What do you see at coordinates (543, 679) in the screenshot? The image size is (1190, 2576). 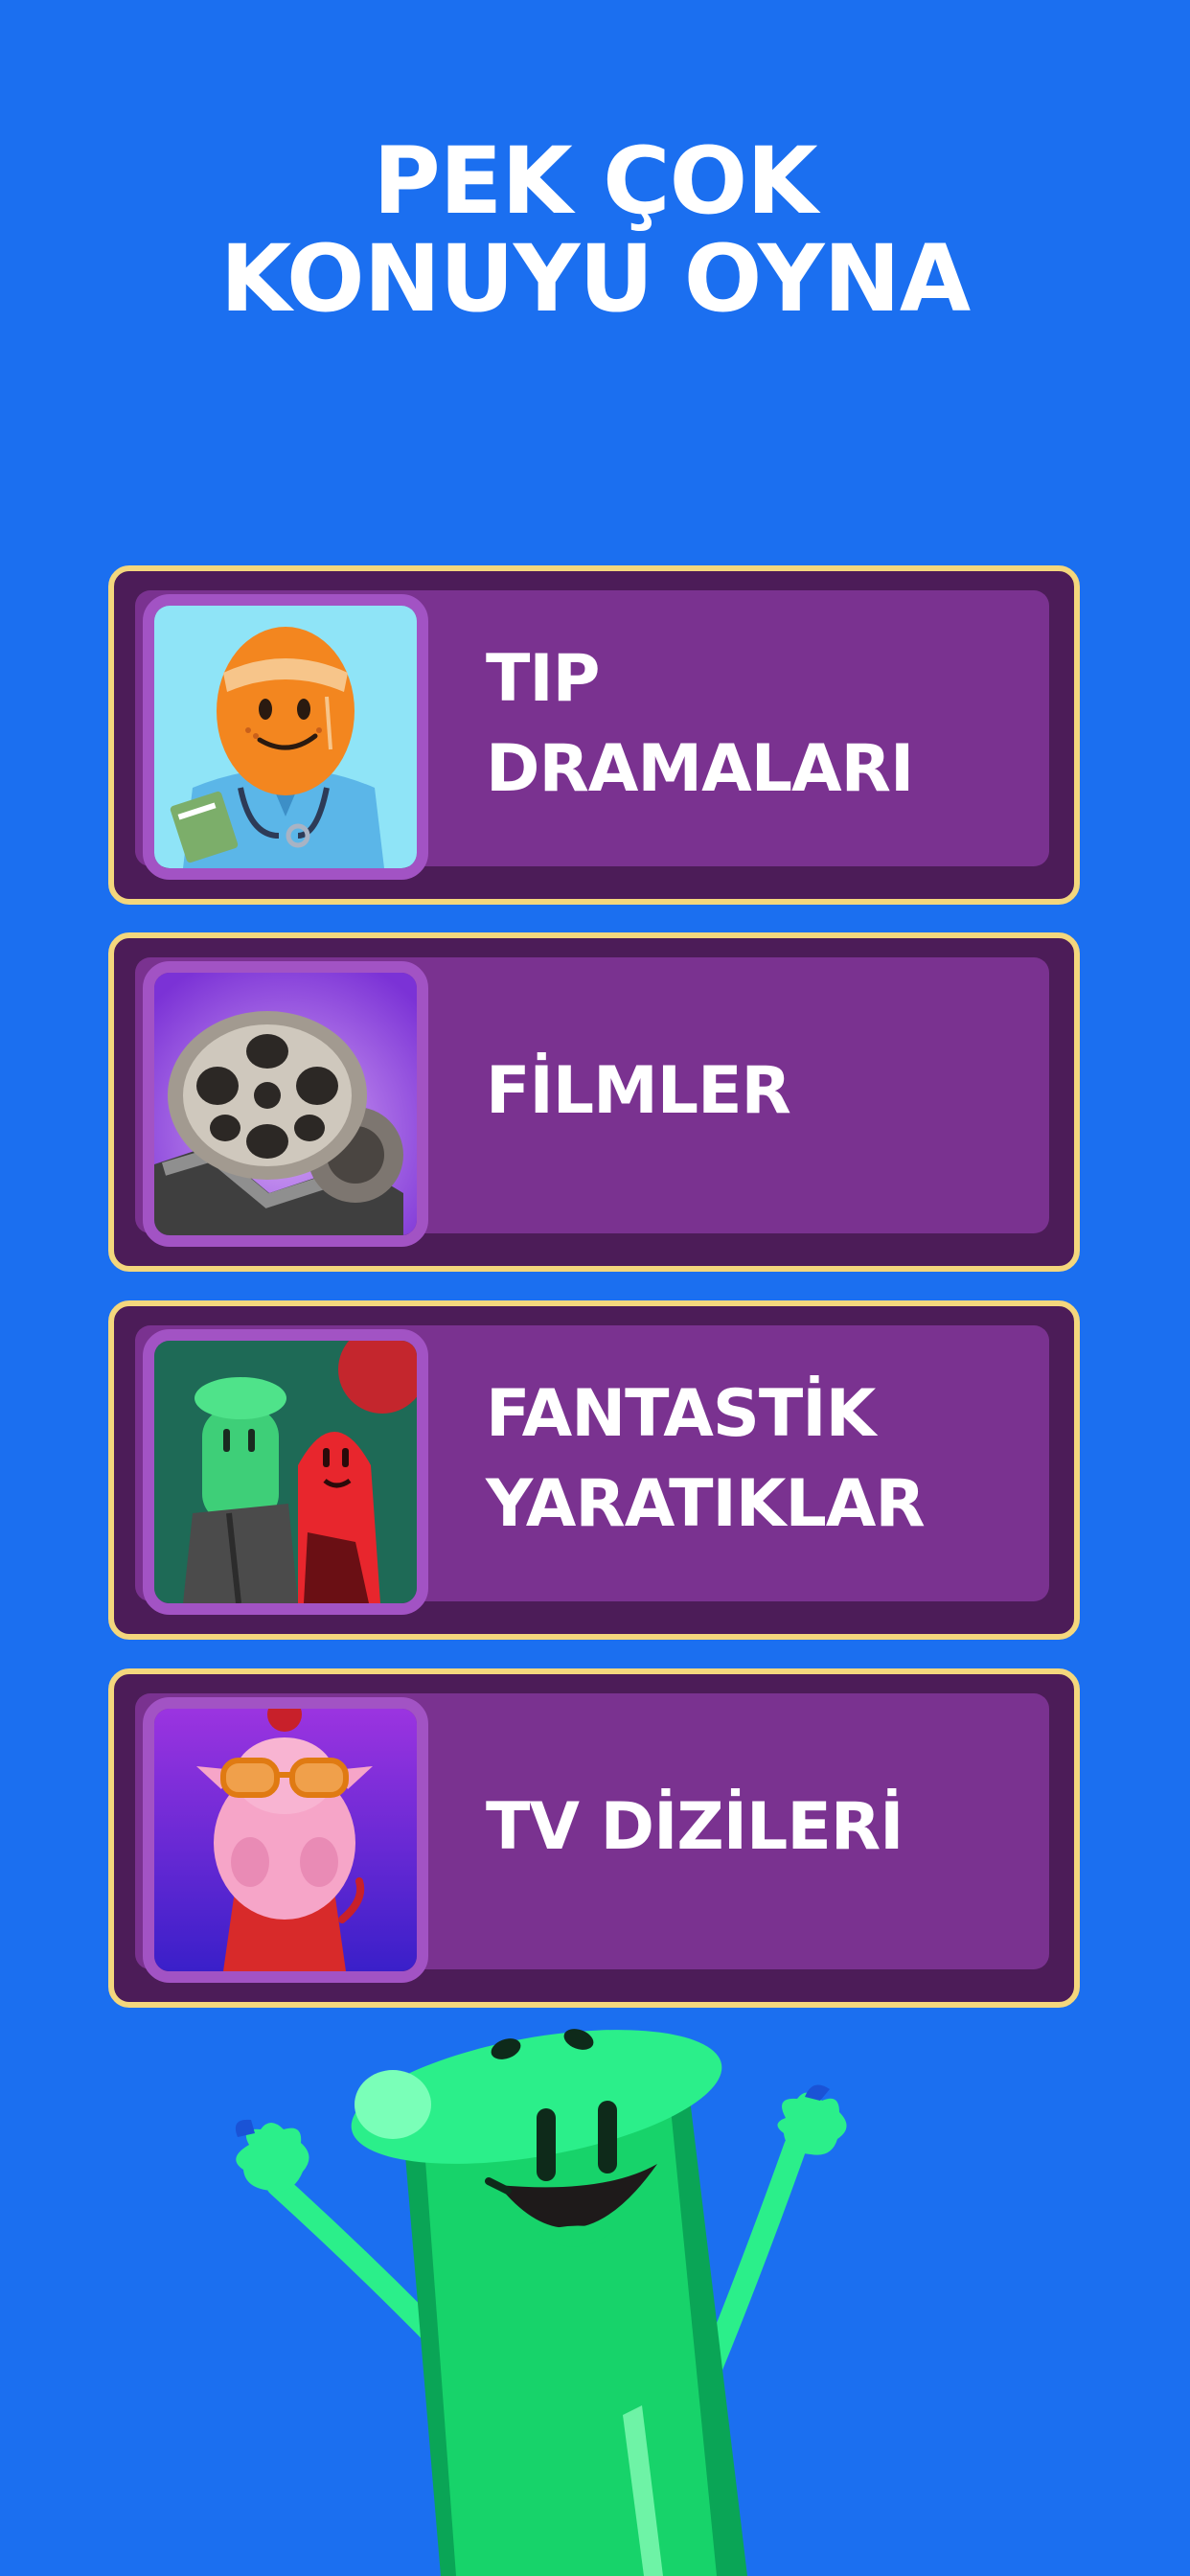 I see `category-label-line-1: TIP` at bounding box center [543, 679].